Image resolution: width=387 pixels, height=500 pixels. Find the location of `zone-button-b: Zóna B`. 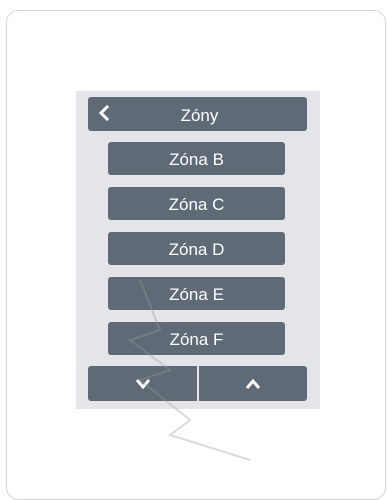

zone-button-b: Zóna B is located at coordinates (196, 158).